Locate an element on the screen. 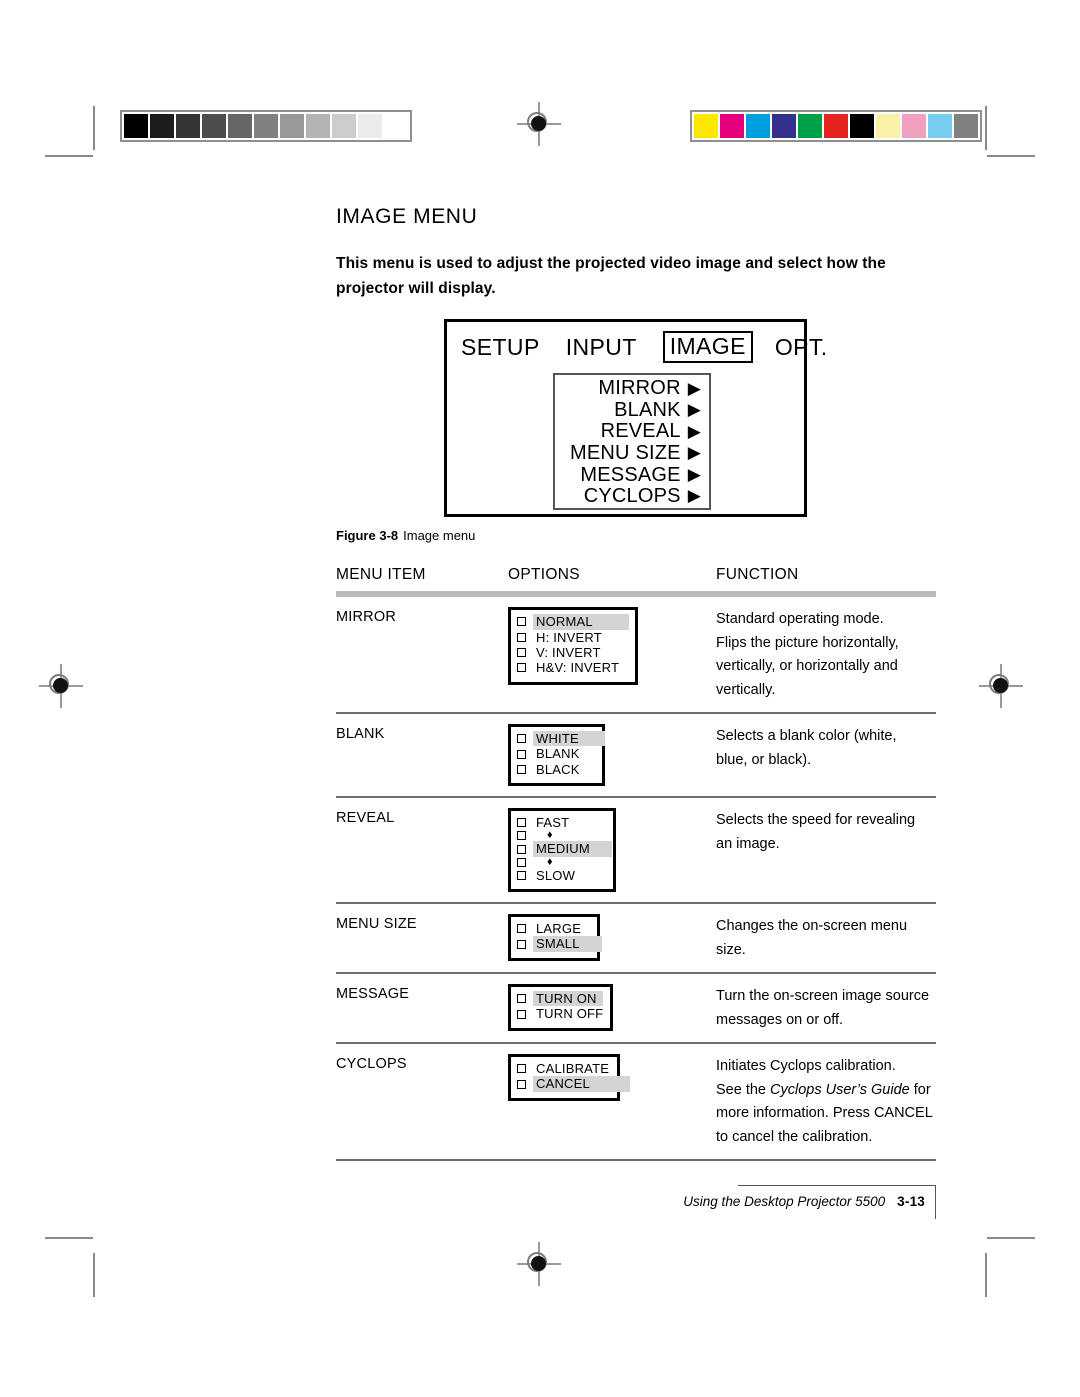  figure-caption: Figure 3-8 Image menu is located at coordinates (636, 535).